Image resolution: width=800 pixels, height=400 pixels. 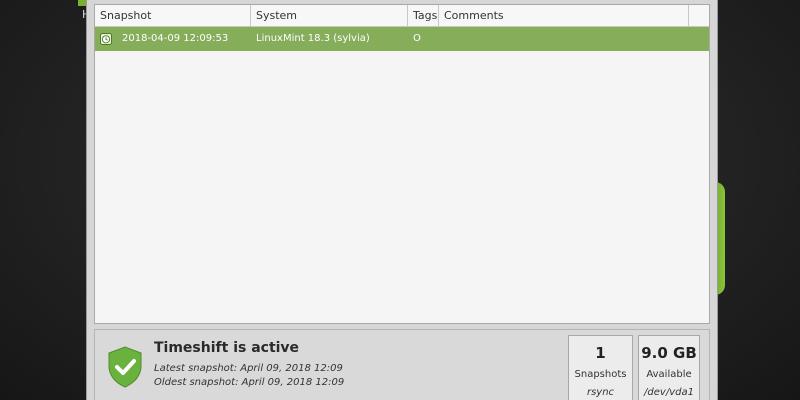 What do you see at coordinates (313, 38) in the screenshot?
I see `system-cell: LinuxMint 18.3 (sylvia)` at bounding box center [313, 38].